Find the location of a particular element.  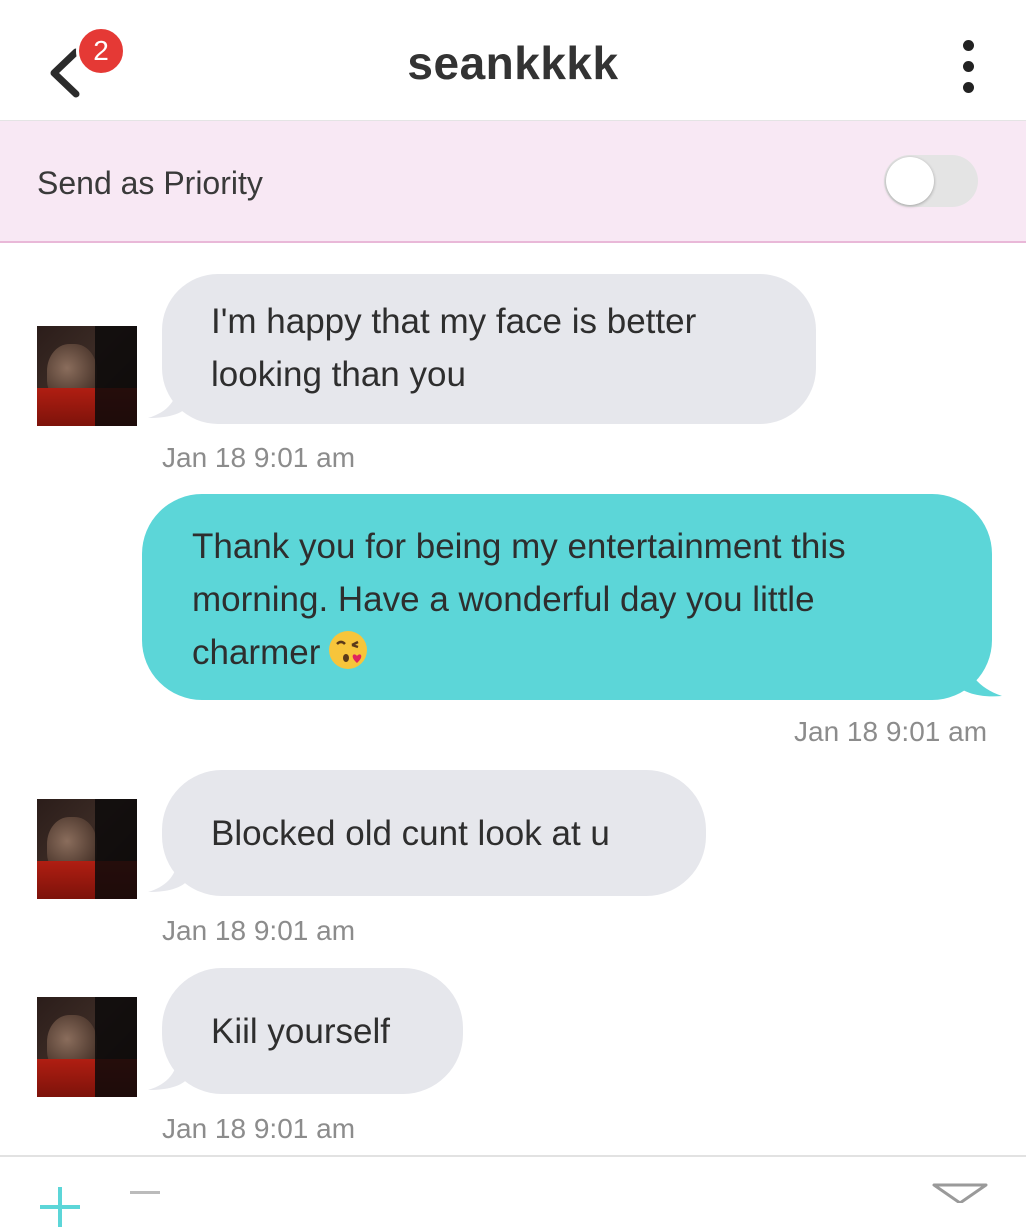

message-text-line: looking than you is located at coordinates (338, 374).